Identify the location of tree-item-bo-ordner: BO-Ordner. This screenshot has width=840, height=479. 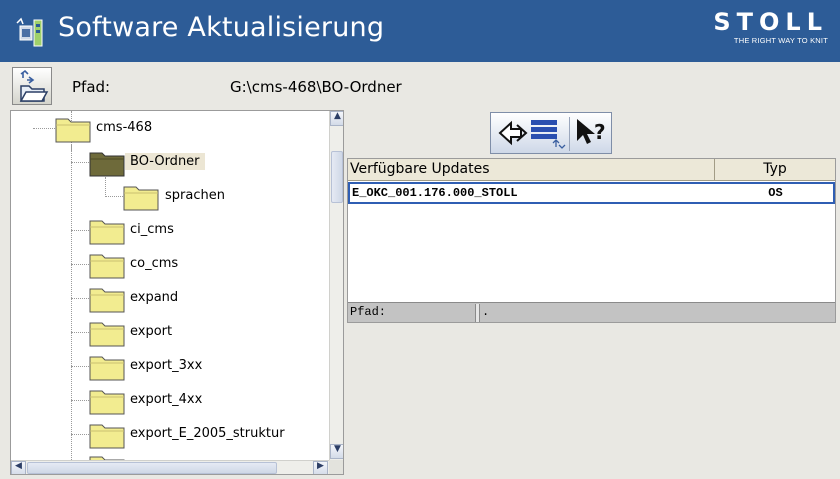
(171, 163).